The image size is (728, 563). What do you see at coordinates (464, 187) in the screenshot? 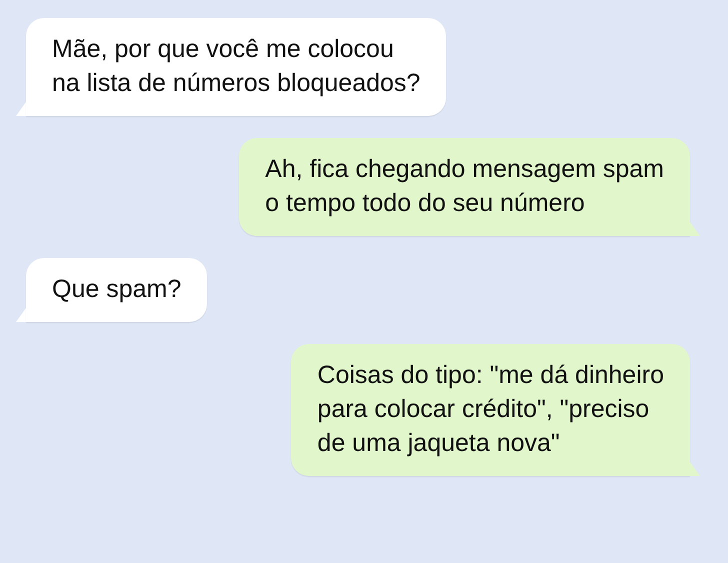
I see `sent-message: Ah, fica chegando mensagem spam o tempo todo do seu número` at bounding box center [464, 187].